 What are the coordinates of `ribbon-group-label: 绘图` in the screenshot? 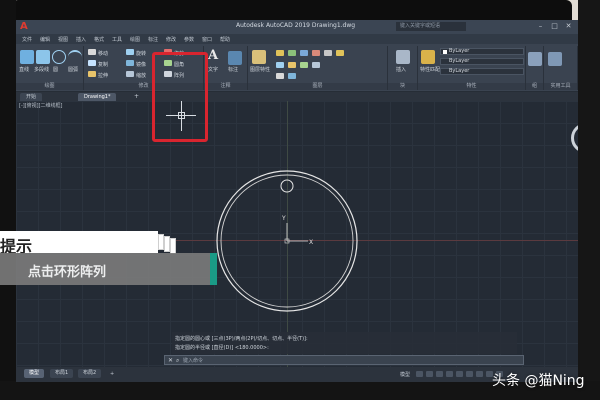 It's located at (49, 86).